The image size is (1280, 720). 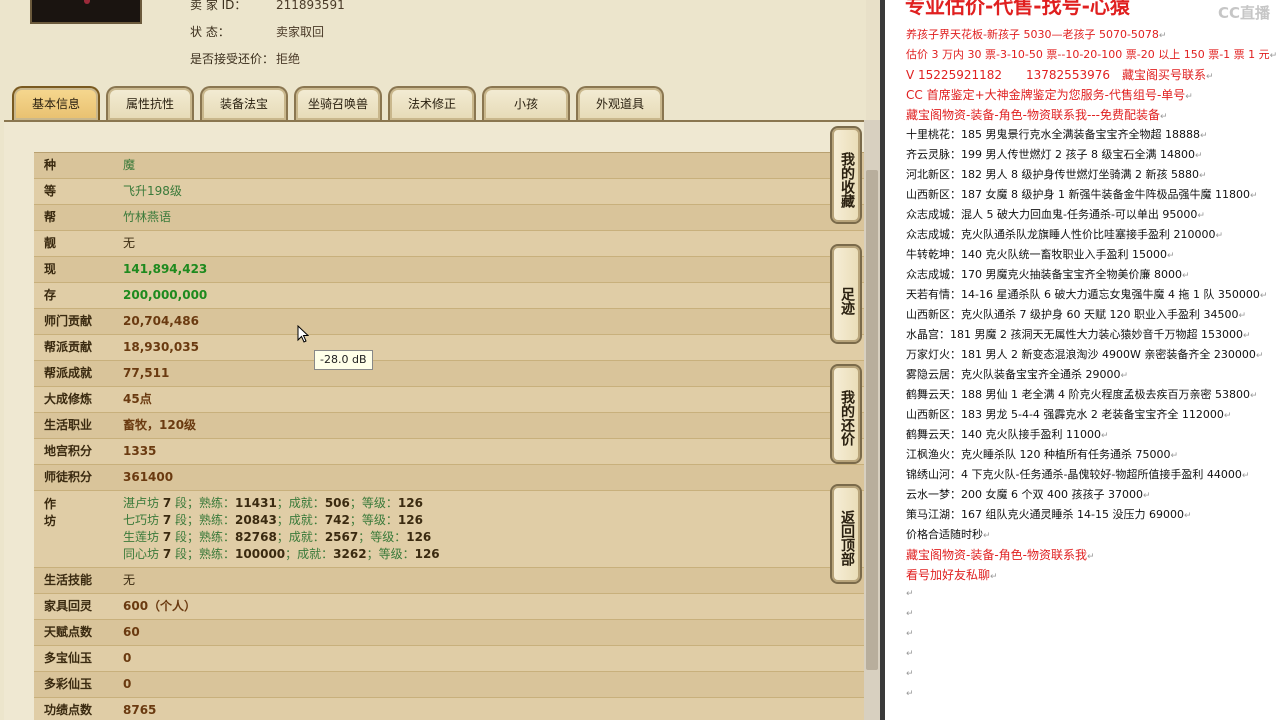 I want to click on row-value: 77,511, so click(x=146, y=373).